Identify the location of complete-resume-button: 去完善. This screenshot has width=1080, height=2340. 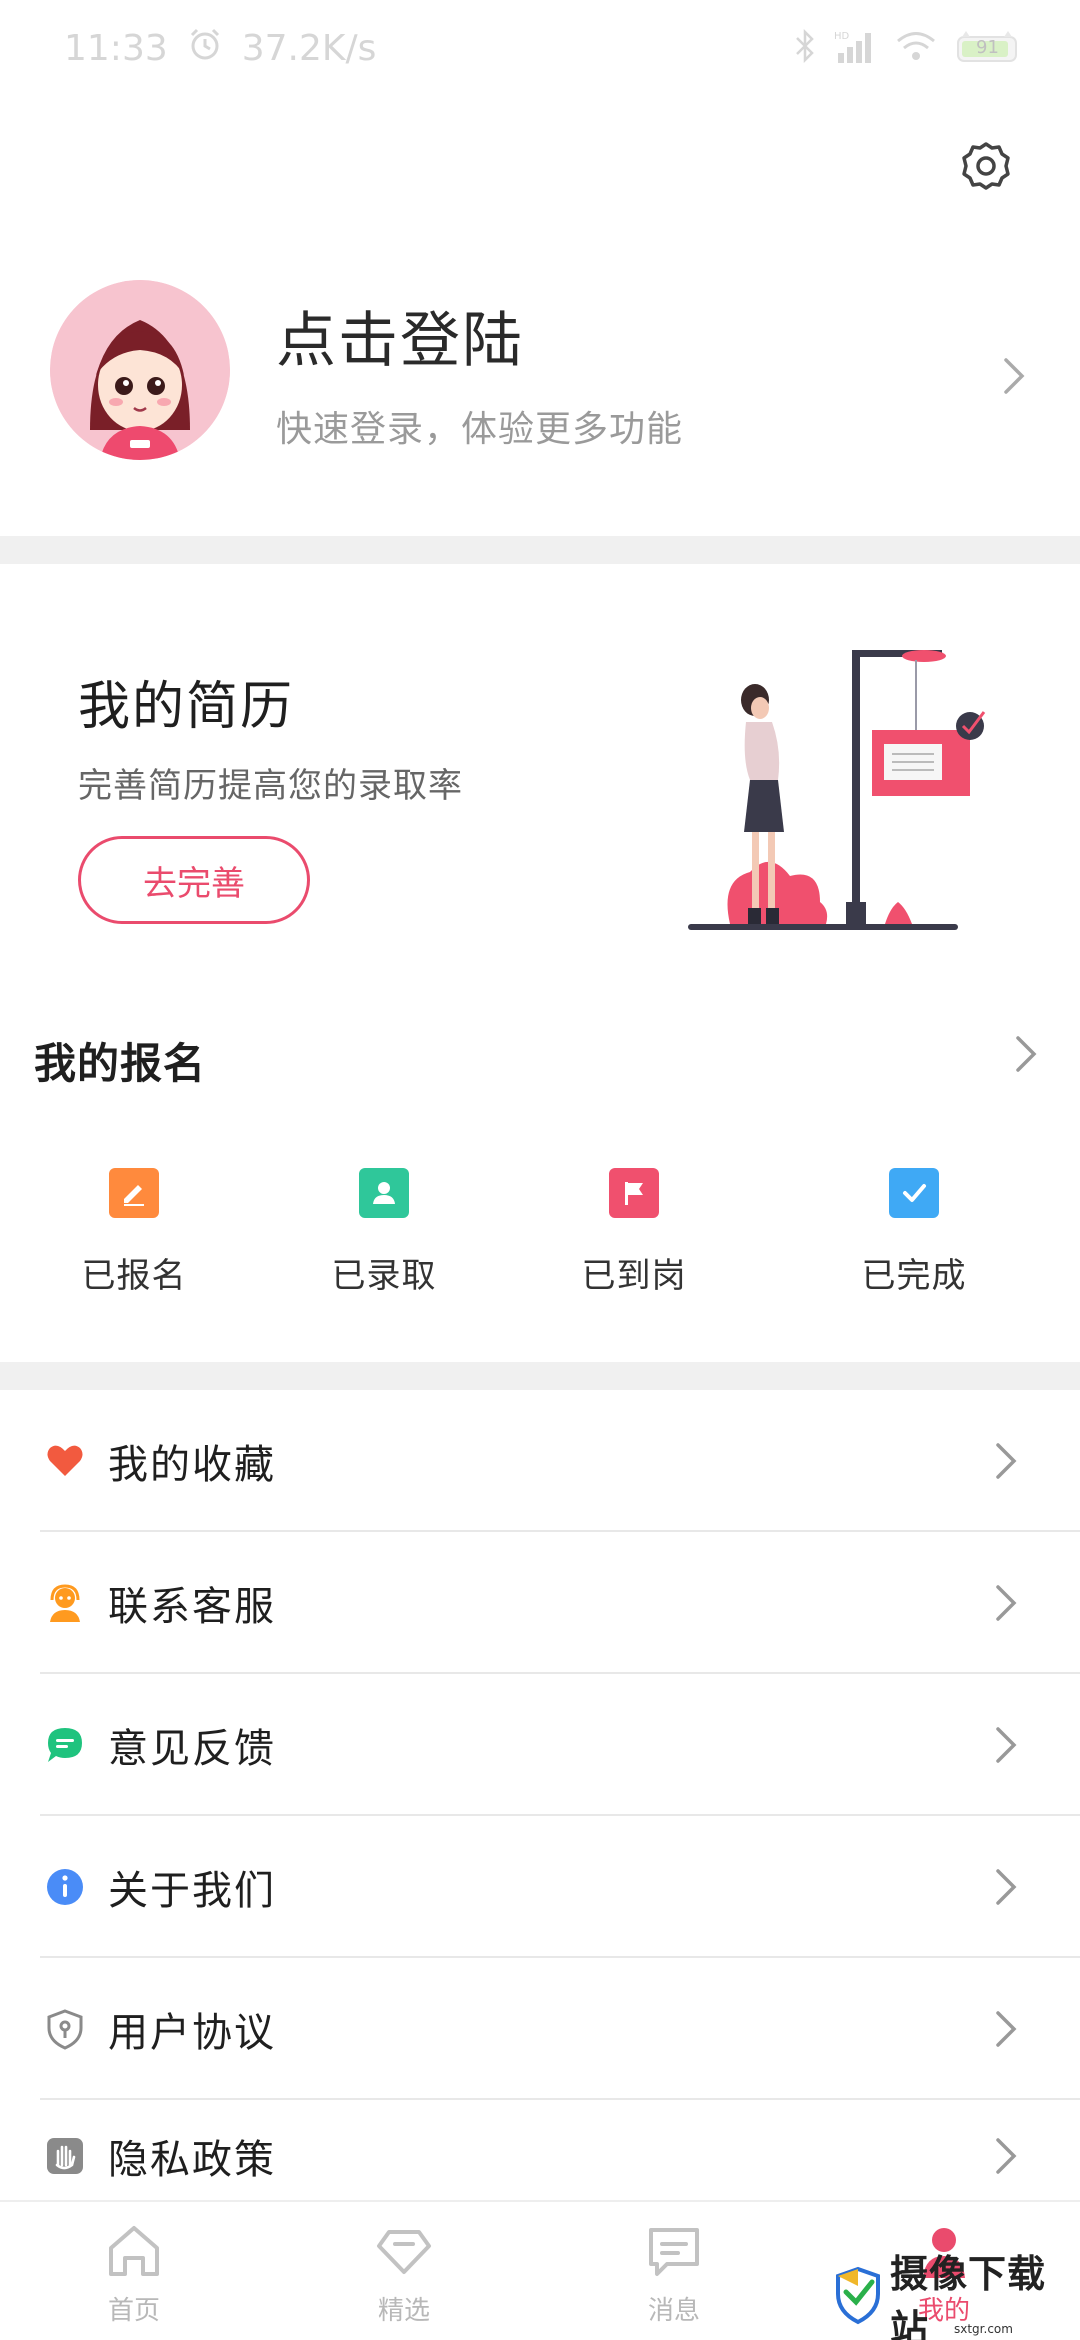
(194, 880).